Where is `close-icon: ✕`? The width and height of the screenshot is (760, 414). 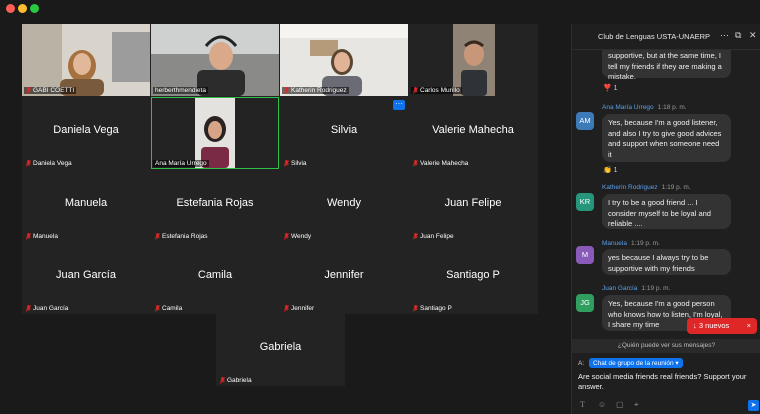 close-icon: ✕ is located at coordinates (753, 35).